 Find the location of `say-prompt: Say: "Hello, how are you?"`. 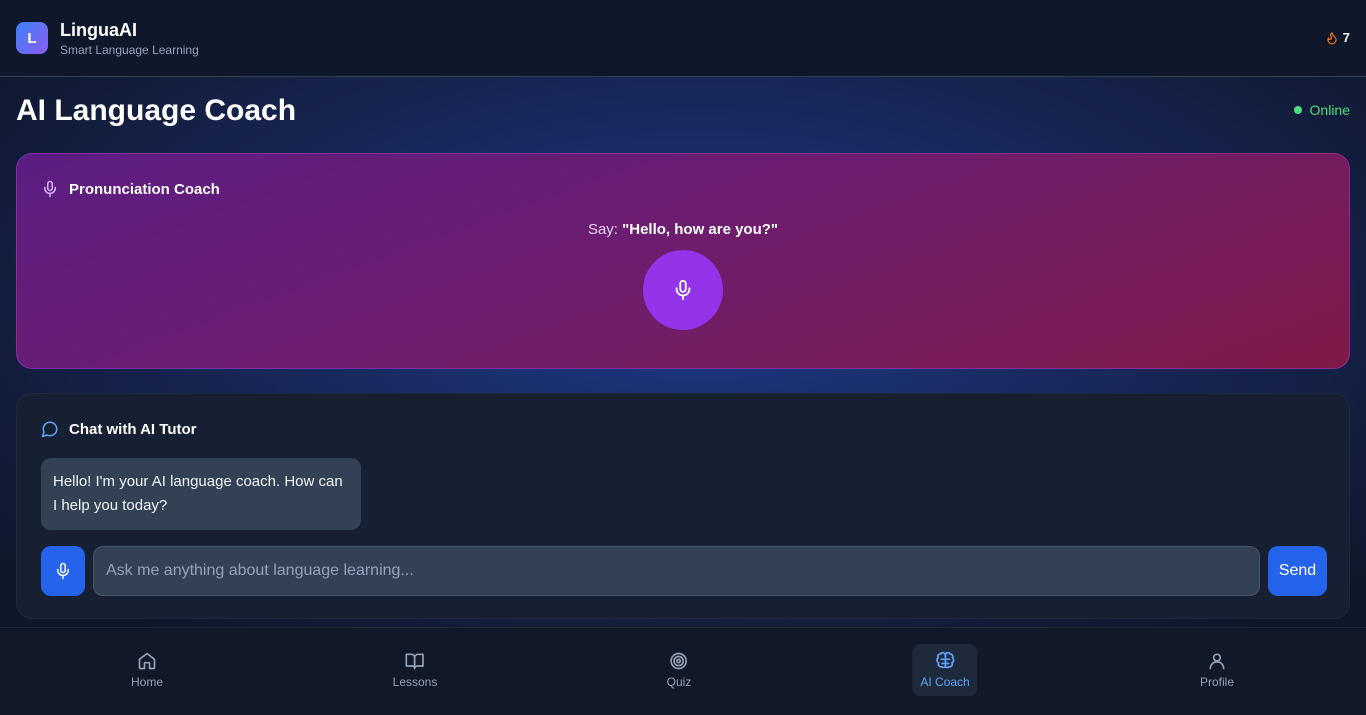

say-prompt: Say: "Hello, how are you?" is located at coordinates (683, 229).